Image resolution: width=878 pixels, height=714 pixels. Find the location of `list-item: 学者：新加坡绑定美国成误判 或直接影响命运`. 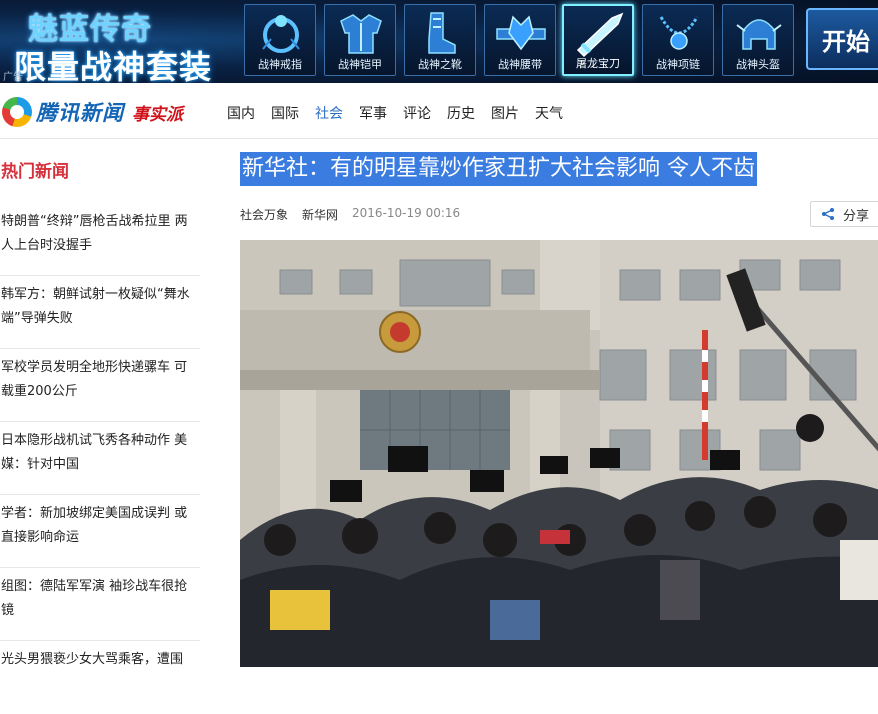

list-item: 学者：新加坡绑定美国成误判 或直接影响命运 is located at coordinates (100, 532).